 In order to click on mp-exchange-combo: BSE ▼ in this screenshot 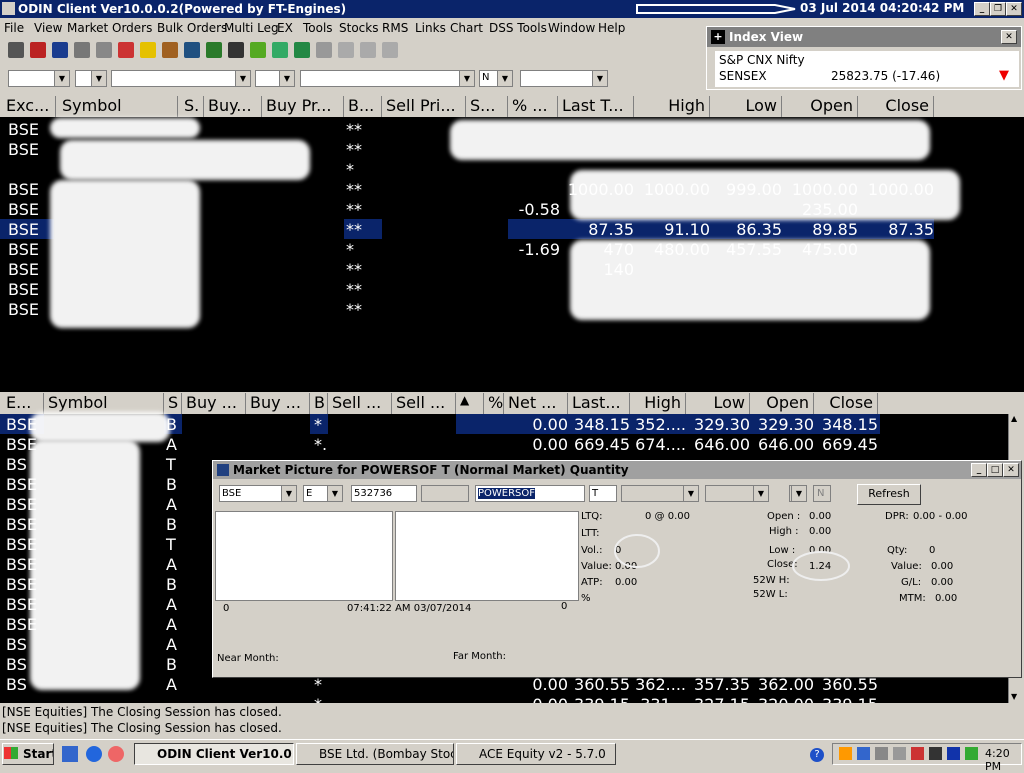, I will do `click(258, 493)`.